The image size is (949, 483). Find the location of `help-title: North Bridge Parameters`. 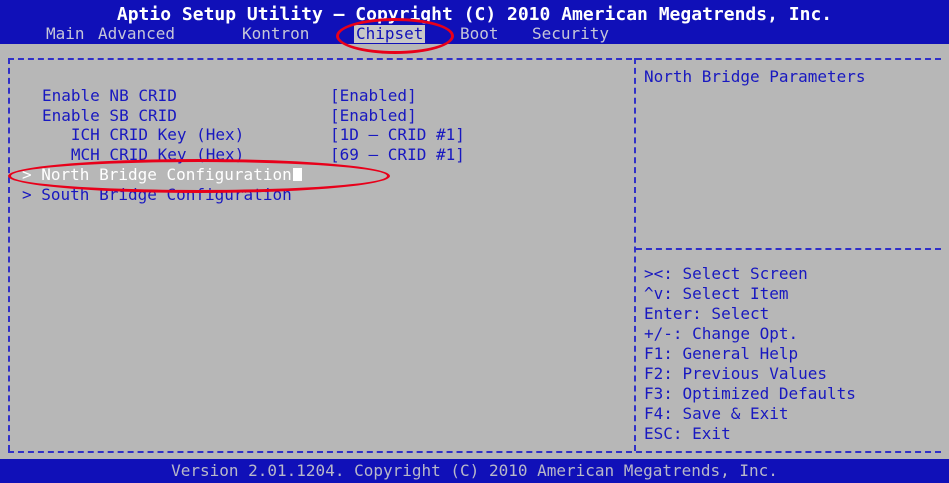

help-title: North Bridge Parameters is located at coordinates (755, 76).